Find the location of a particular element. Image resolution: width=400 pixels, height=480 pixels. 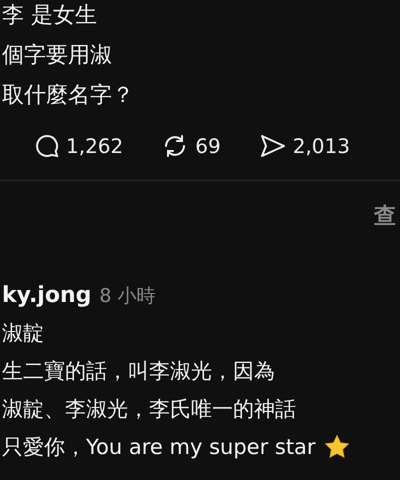

timestamp: 8 小時 is located at coordinates (127, 296).